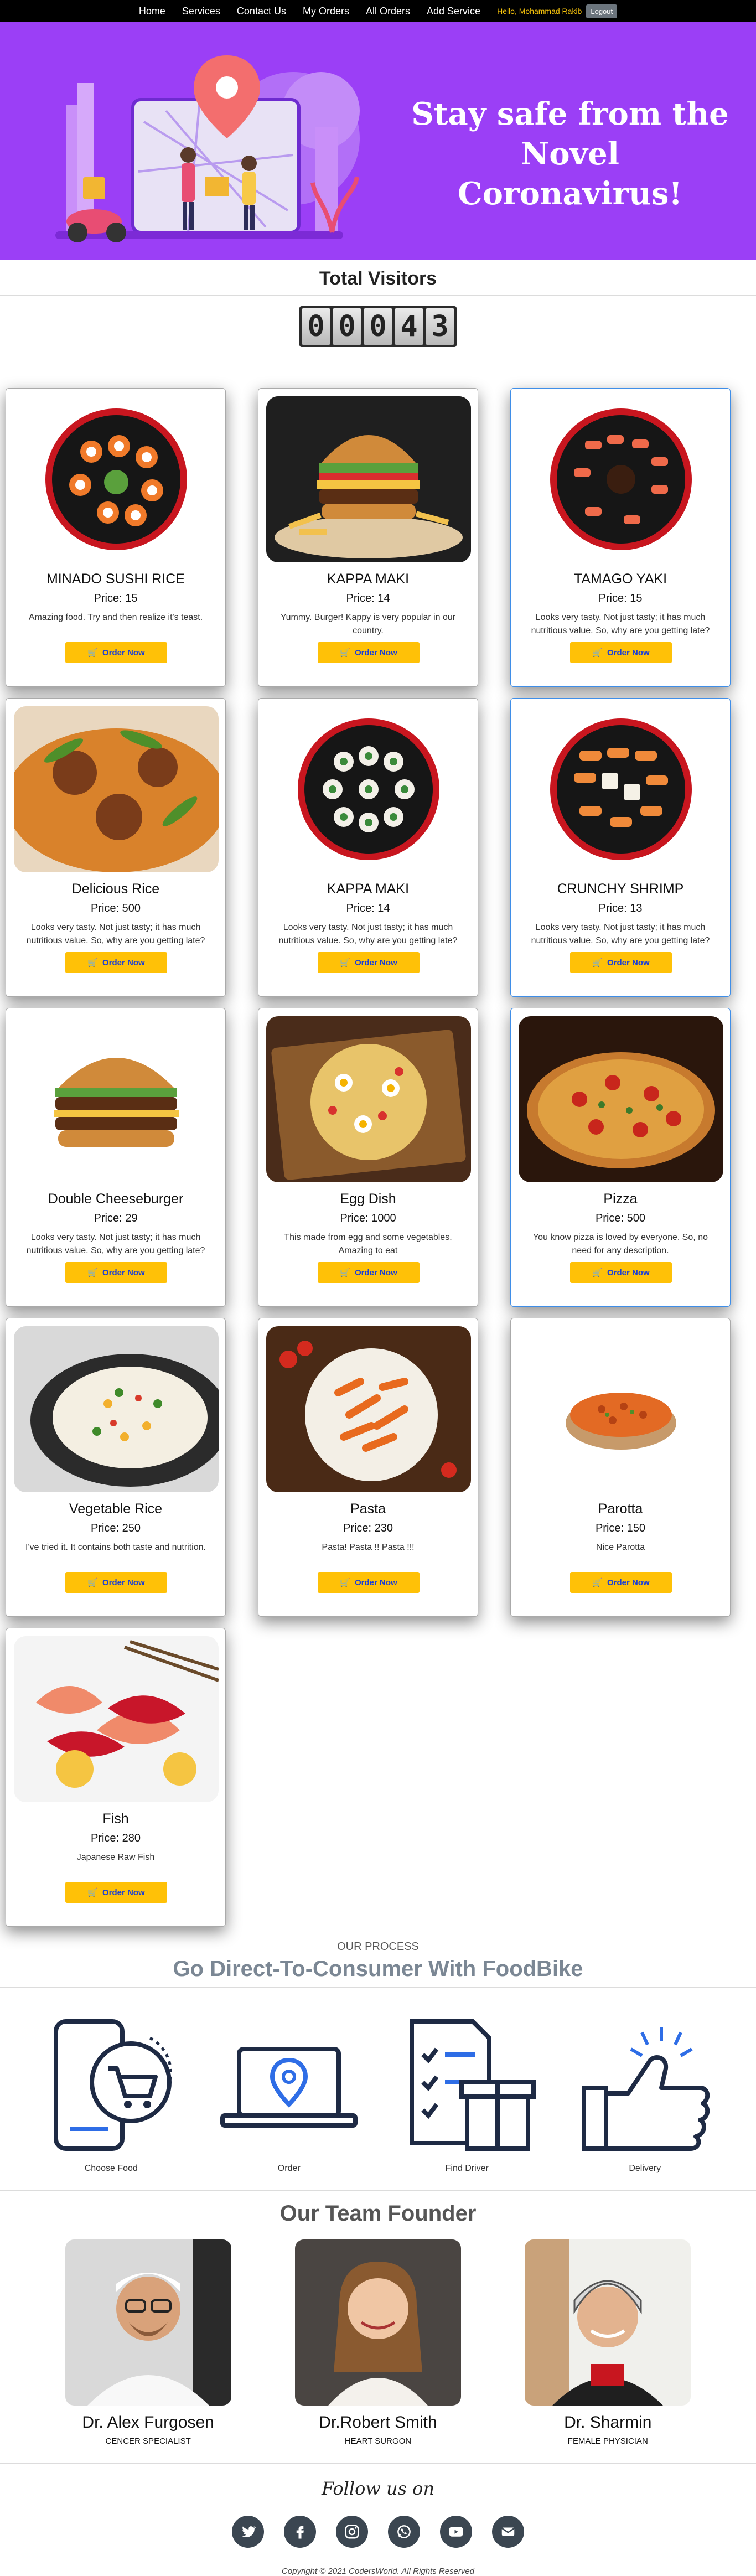  What do you see at coordinates (388, 11) in the screenshot?
I see `nav-link-all-orders: All Orders` at bounding box center [388, 11].